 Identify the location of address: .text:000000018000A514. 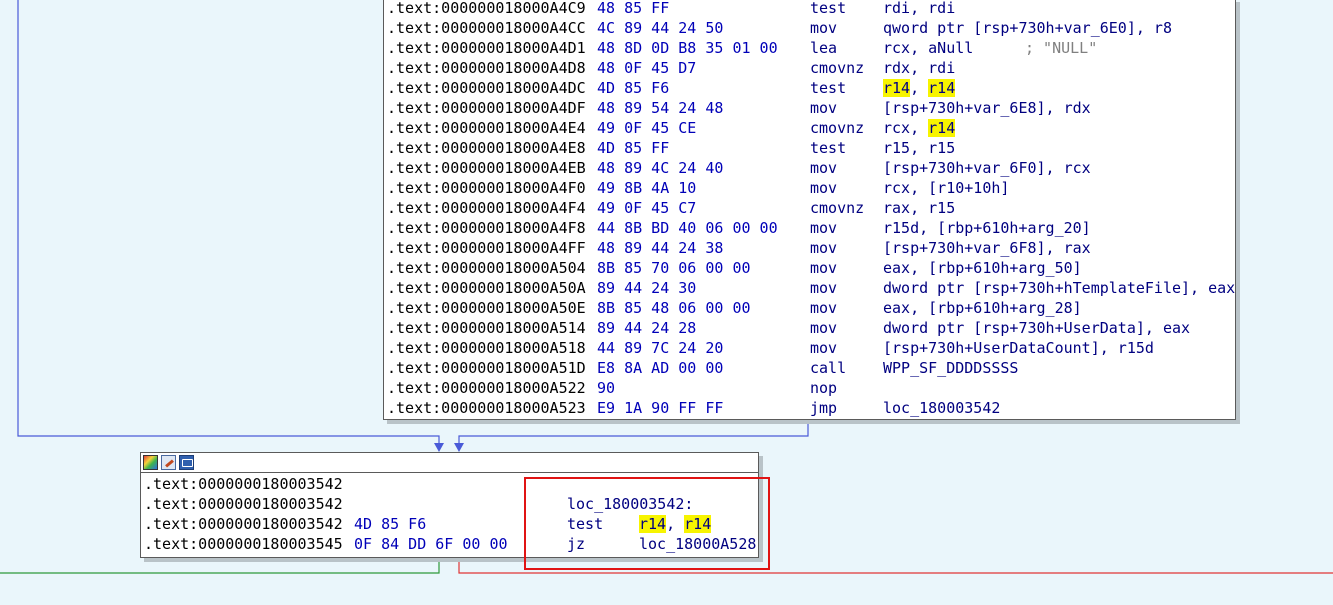
(486, 328).